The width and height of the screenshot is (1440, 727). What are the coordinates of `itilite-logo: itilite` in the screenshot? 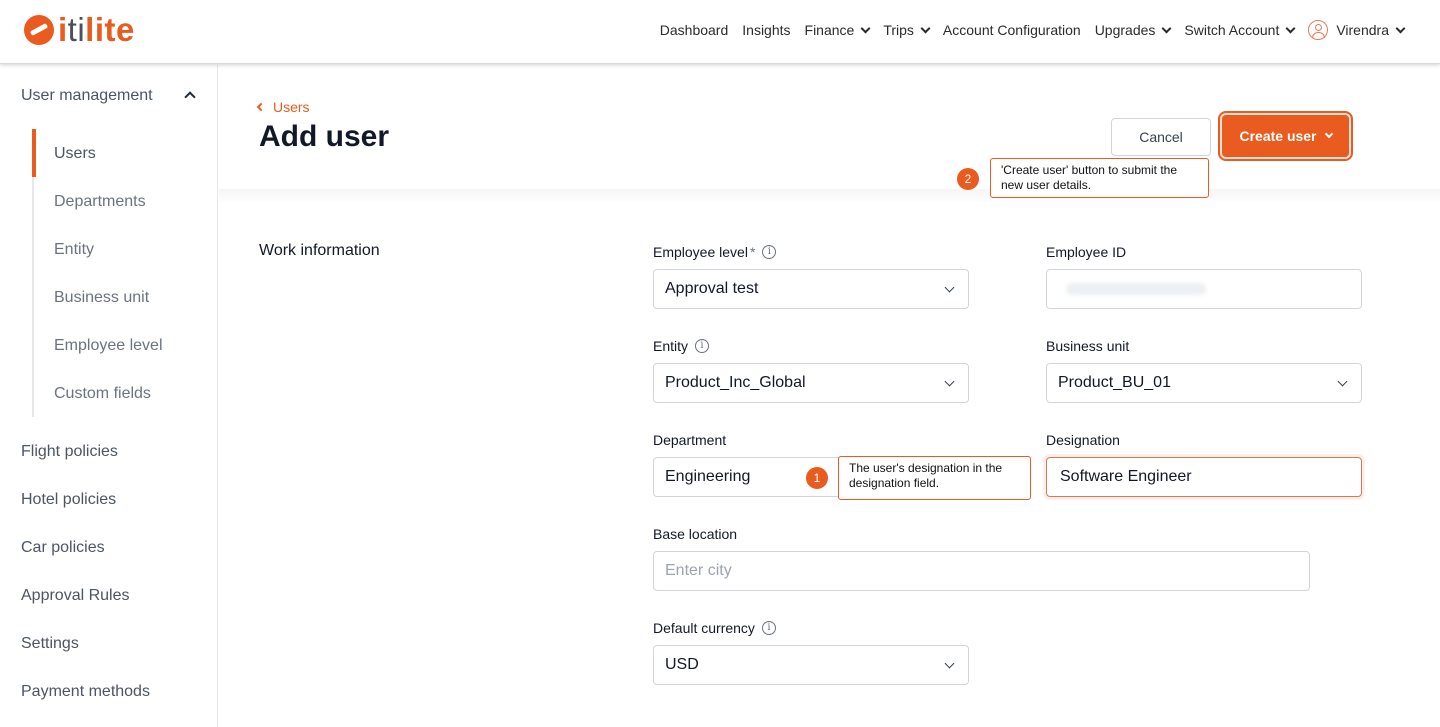 It's located at (79, 30).